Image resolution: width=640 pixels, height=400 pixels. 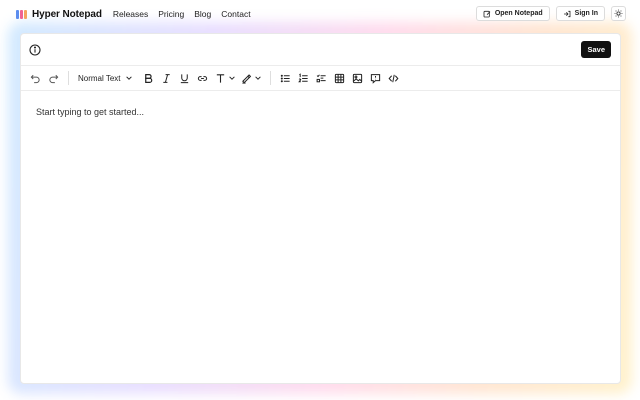 I want to click on redo-icon, so click(x=53, y=78).